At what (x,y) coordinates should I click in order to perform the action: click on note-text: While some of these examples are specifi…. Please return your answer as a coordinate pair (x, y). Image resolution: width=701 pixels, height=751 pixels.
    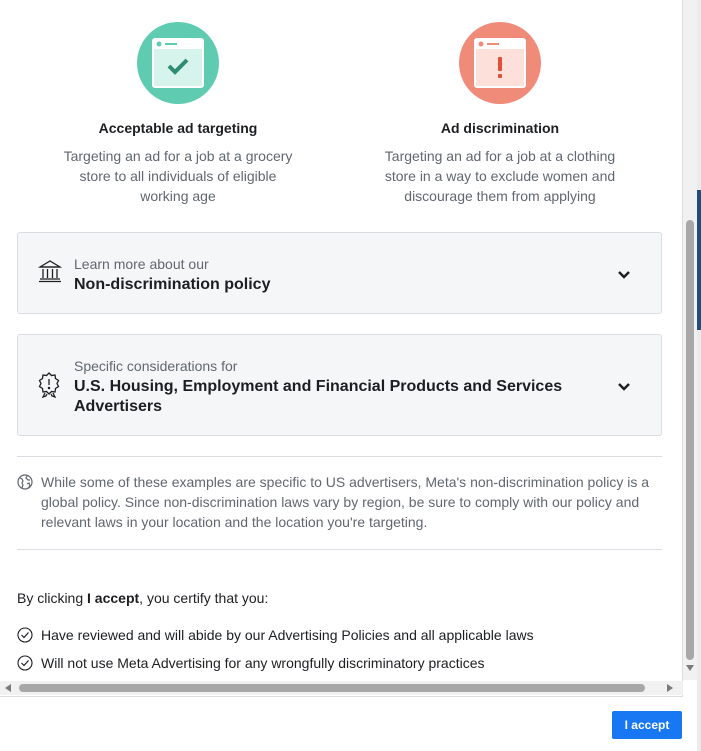
    Looking at the image, I should click on (345, 502).